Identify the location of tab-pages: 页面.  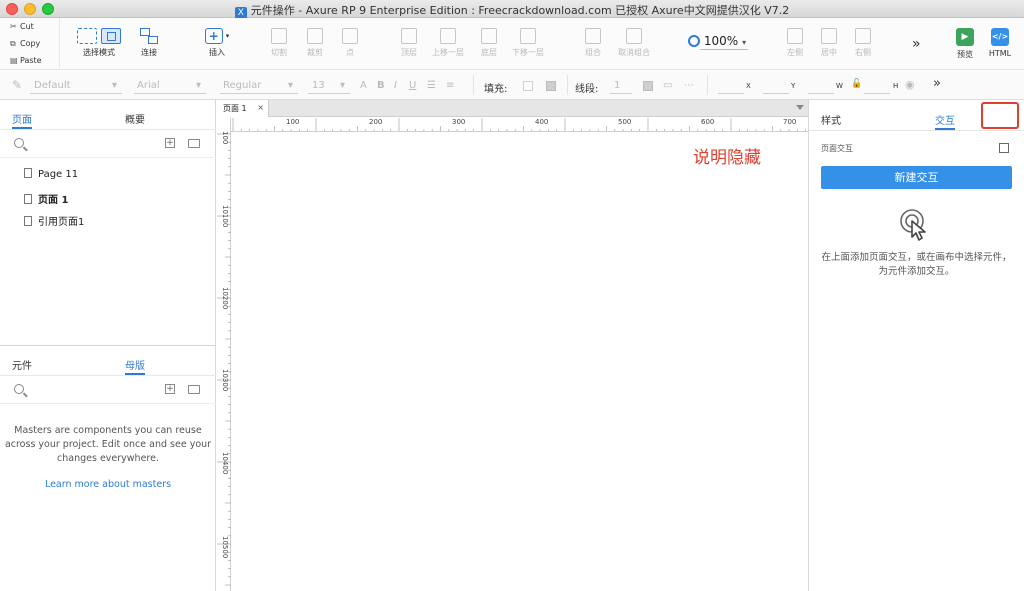
(22, 120).